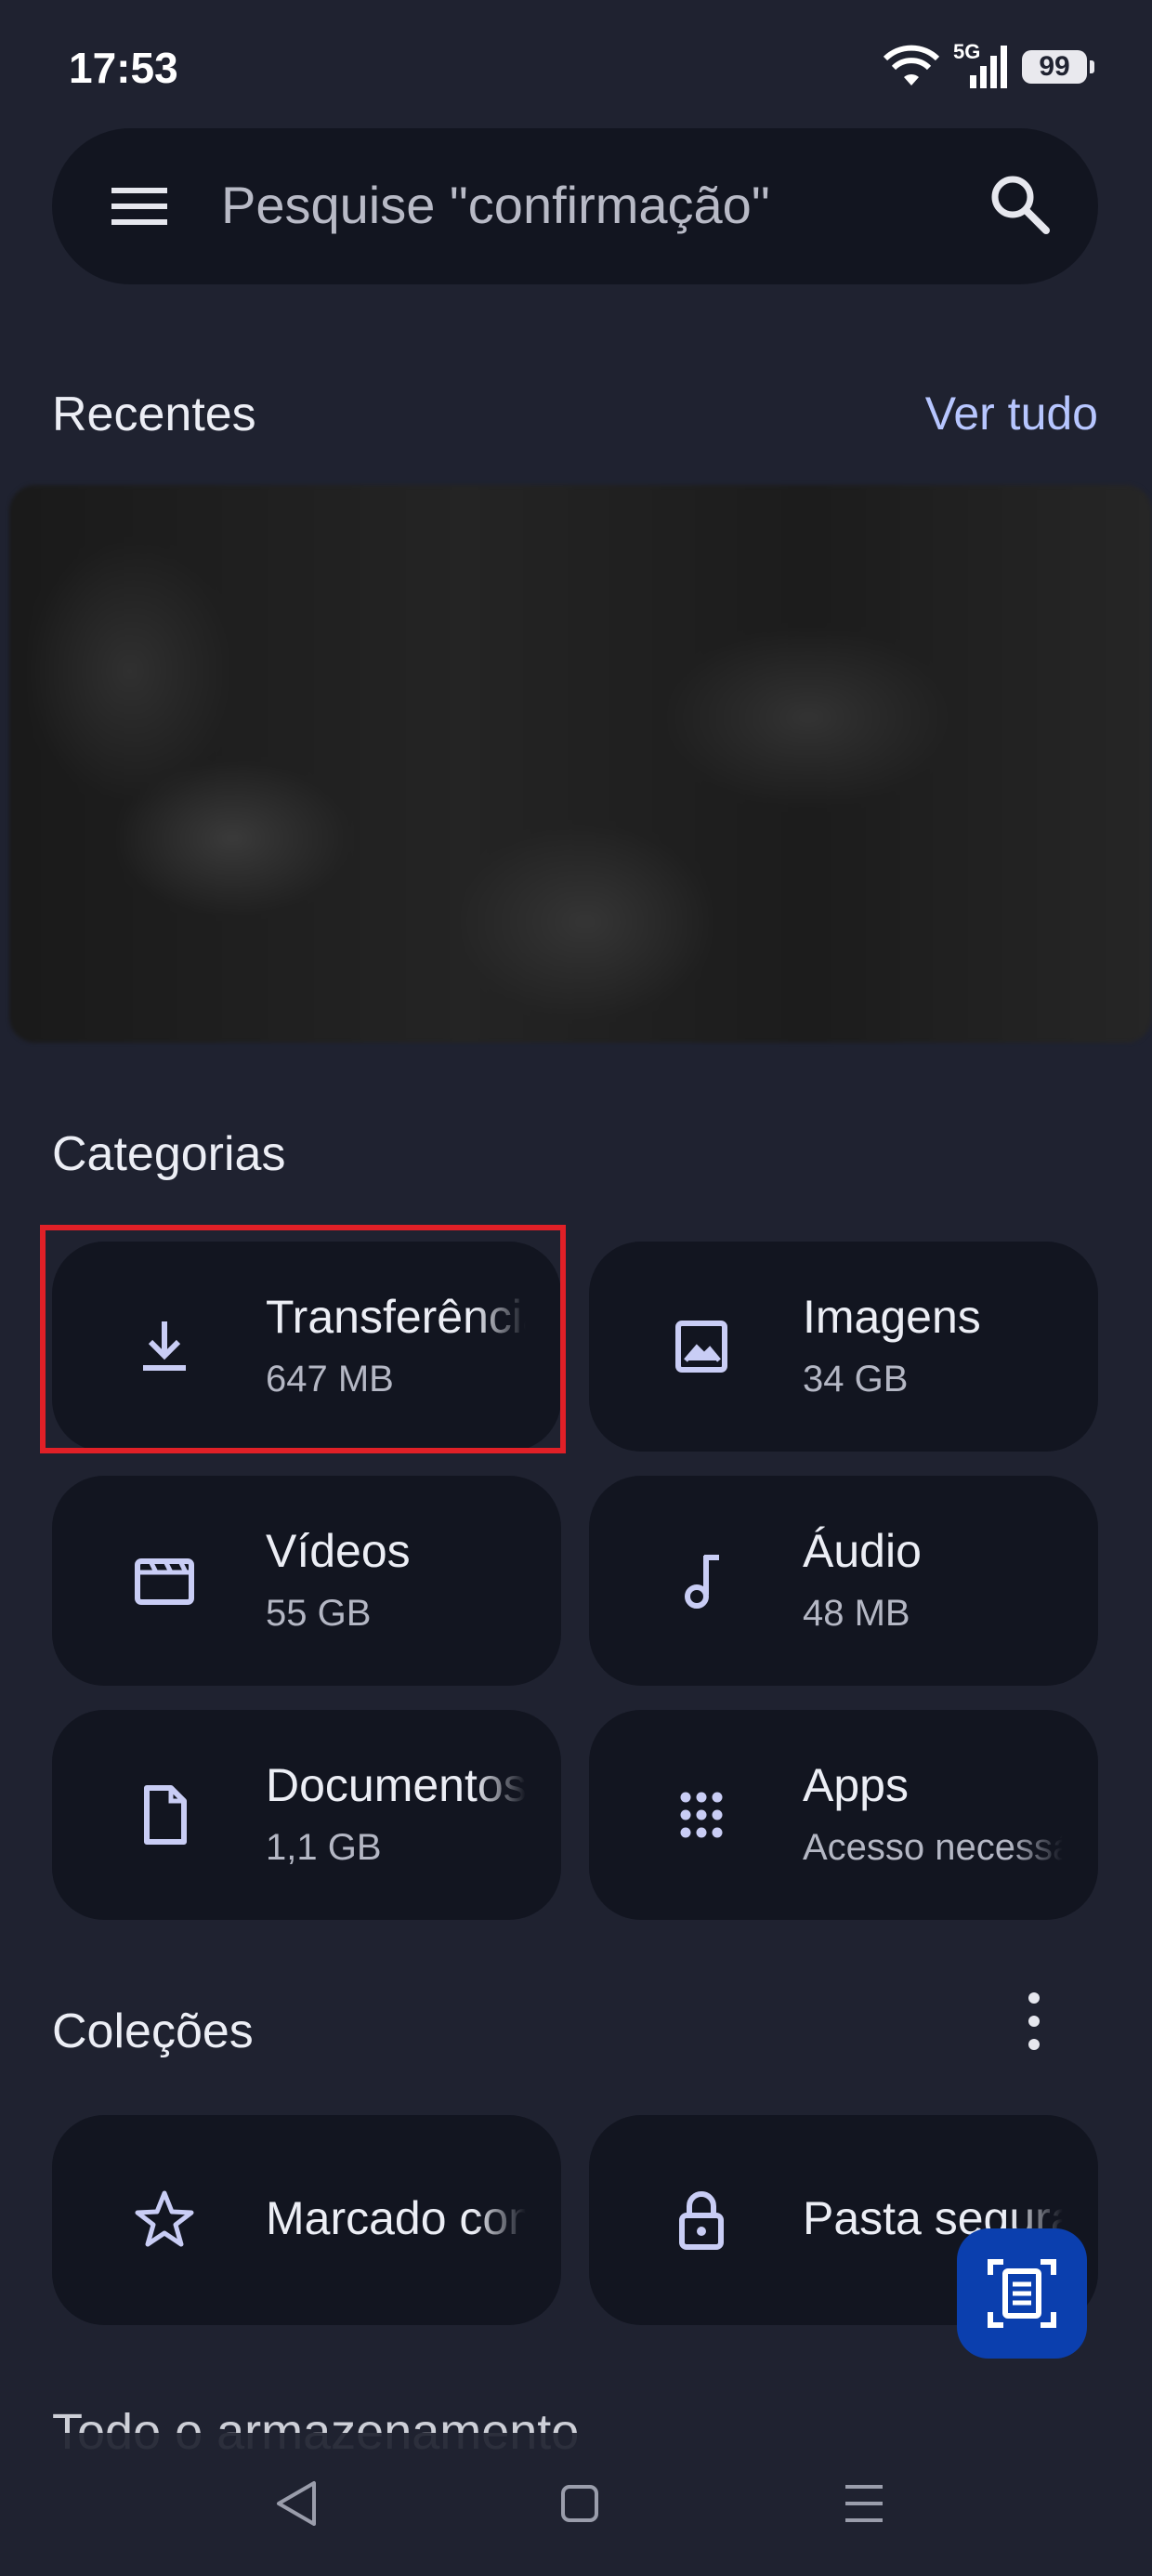 The width and height of the screenshot is (1152, 2576). Describe the element at coordinates (576, 65) in the screenshot. I see `status-bar: 17:53 5G 99` at that location.